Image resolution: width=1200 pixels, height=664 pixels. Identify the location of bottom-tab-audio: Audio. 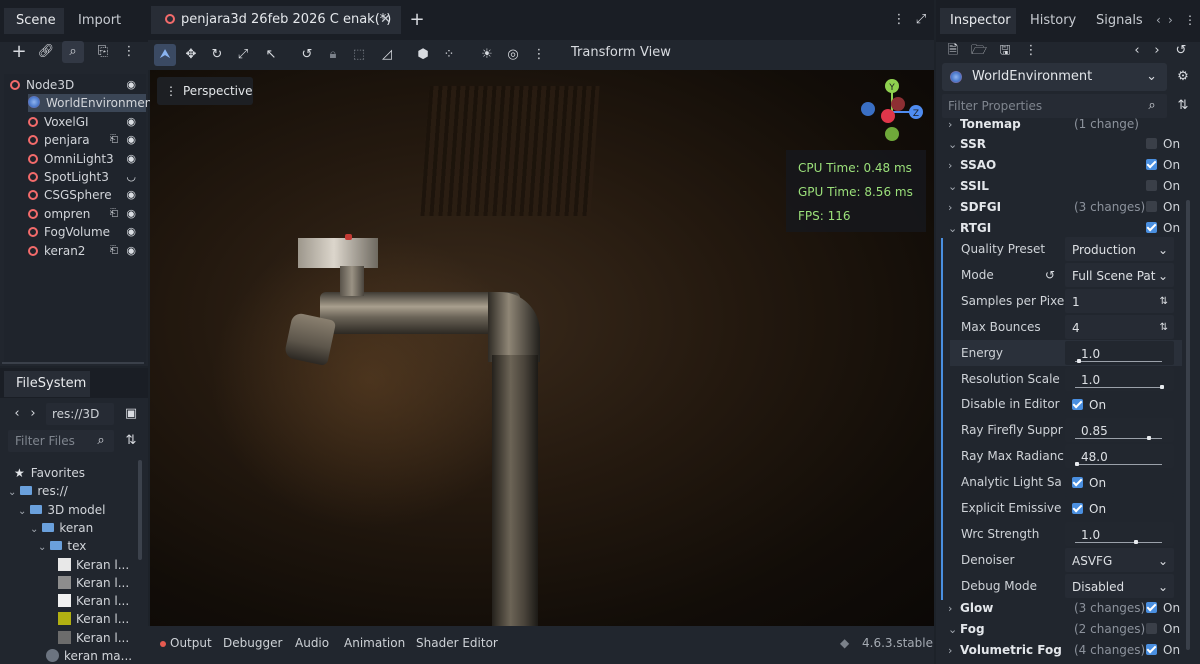
(312, 643).